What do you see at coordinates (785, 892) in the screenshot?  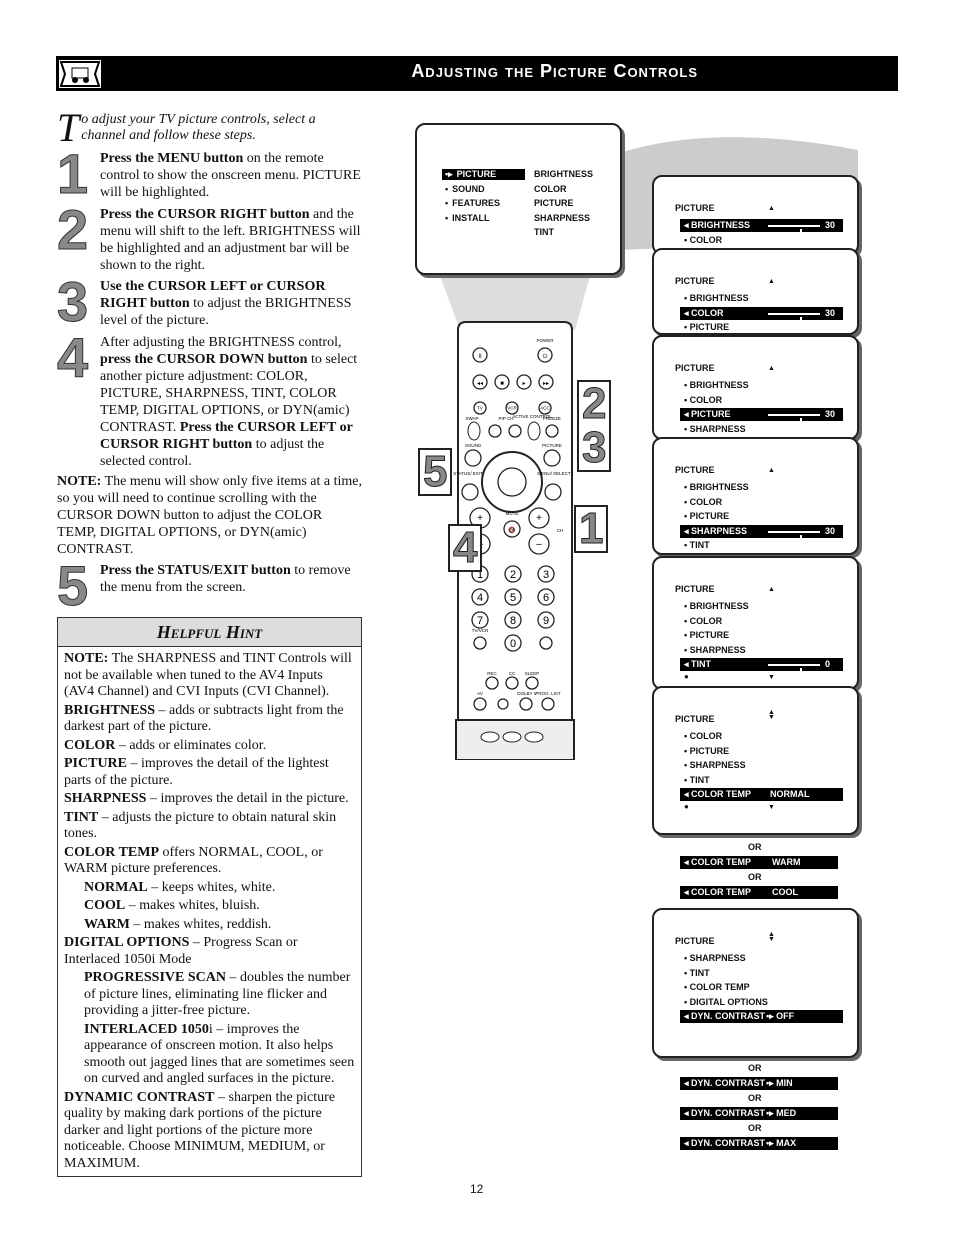 I see `option-value: COOL` at bounding box center [785, 892].